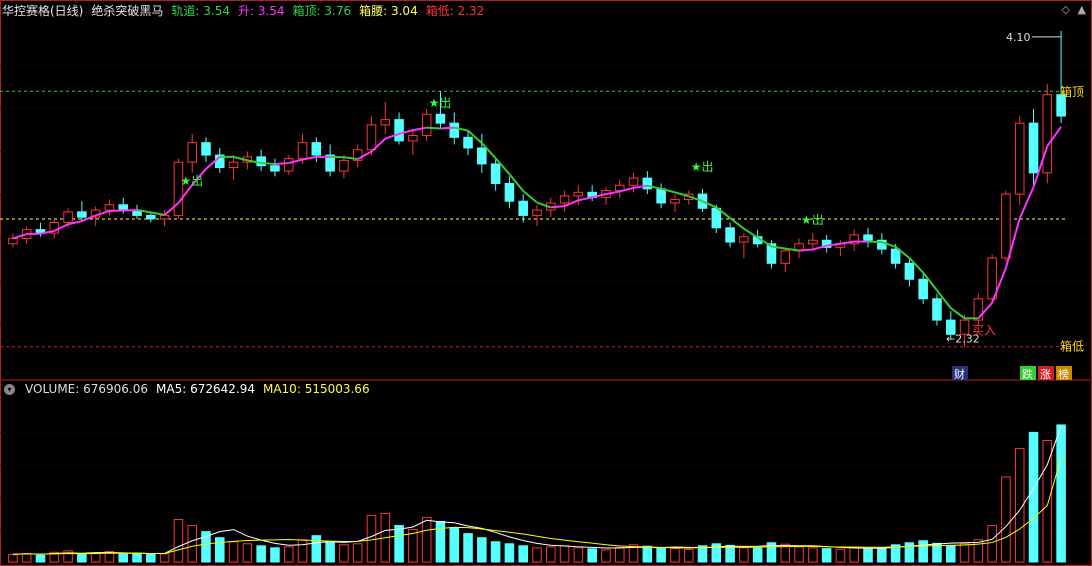  I want to click on indicator-params: 轨道: 3.54 升: 3.54 箱顶: 3.76 箱腰: 3.04 箱低: 2.32, so click(327, 11).